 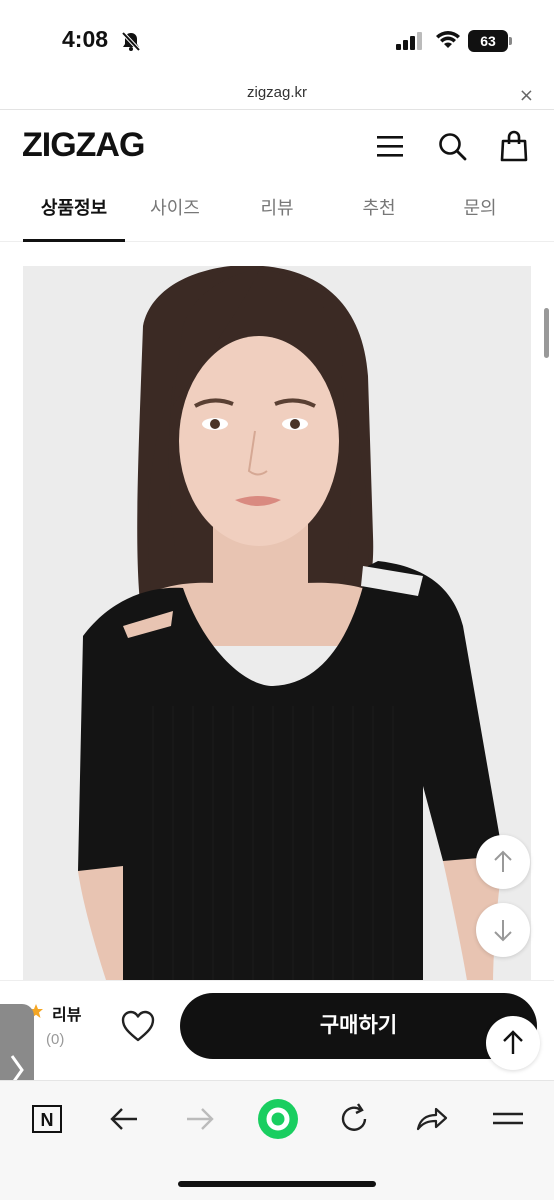 I want to click on naver-label: N, so click(x=47, y=1120).